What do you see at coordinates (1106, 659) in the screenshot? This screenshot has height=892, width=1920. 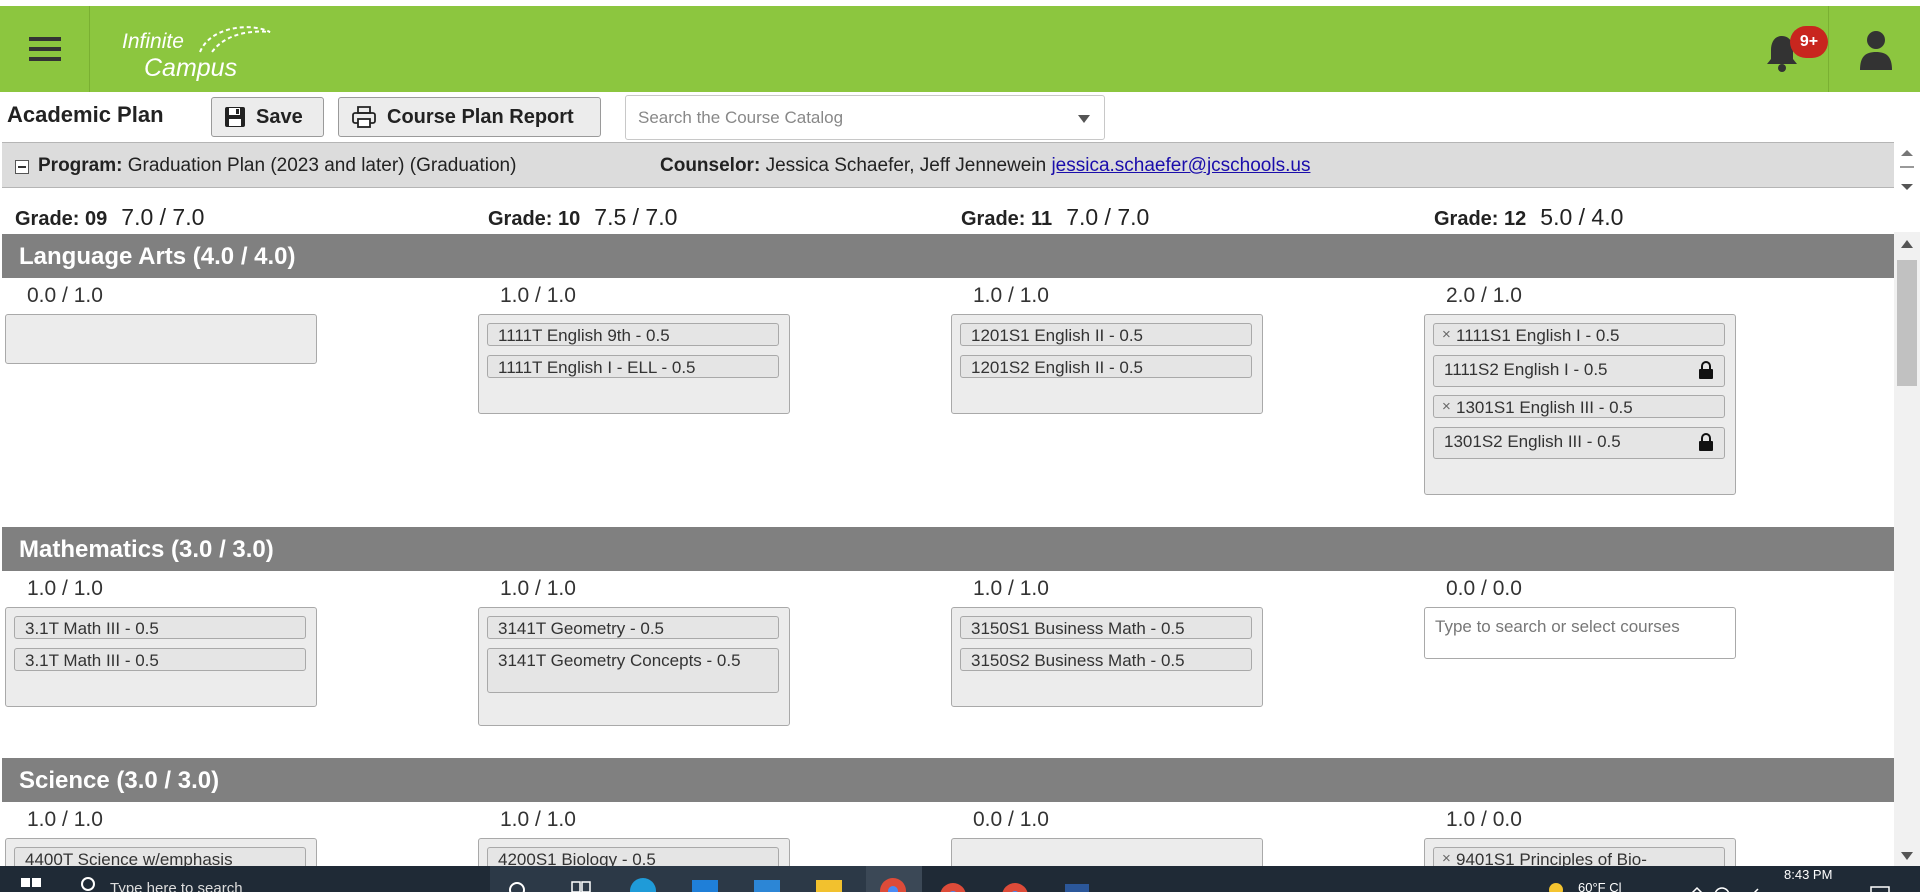 I see `course-chip: 3150S2 Business Math - 0.5` at bounding box center [1106, 659].